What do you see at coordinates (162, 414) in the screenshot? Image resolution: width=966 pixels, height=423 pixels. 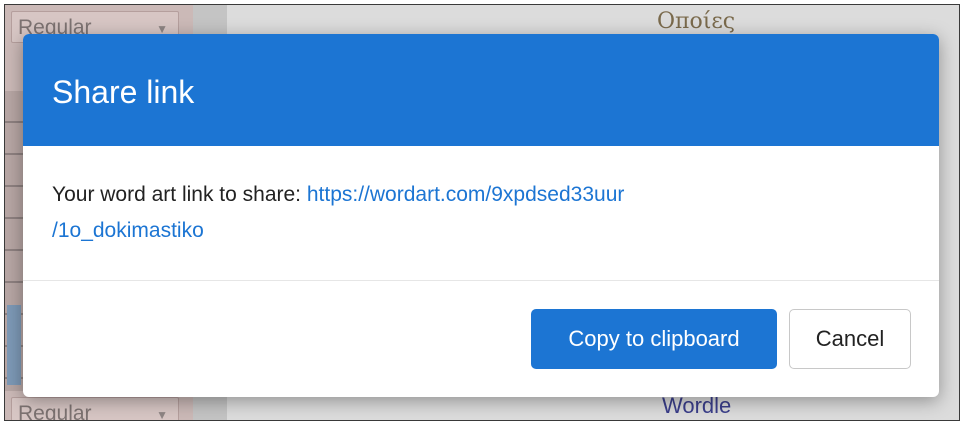 I see `chevron-down-icon: ▼` at bounding box center [162, 414].